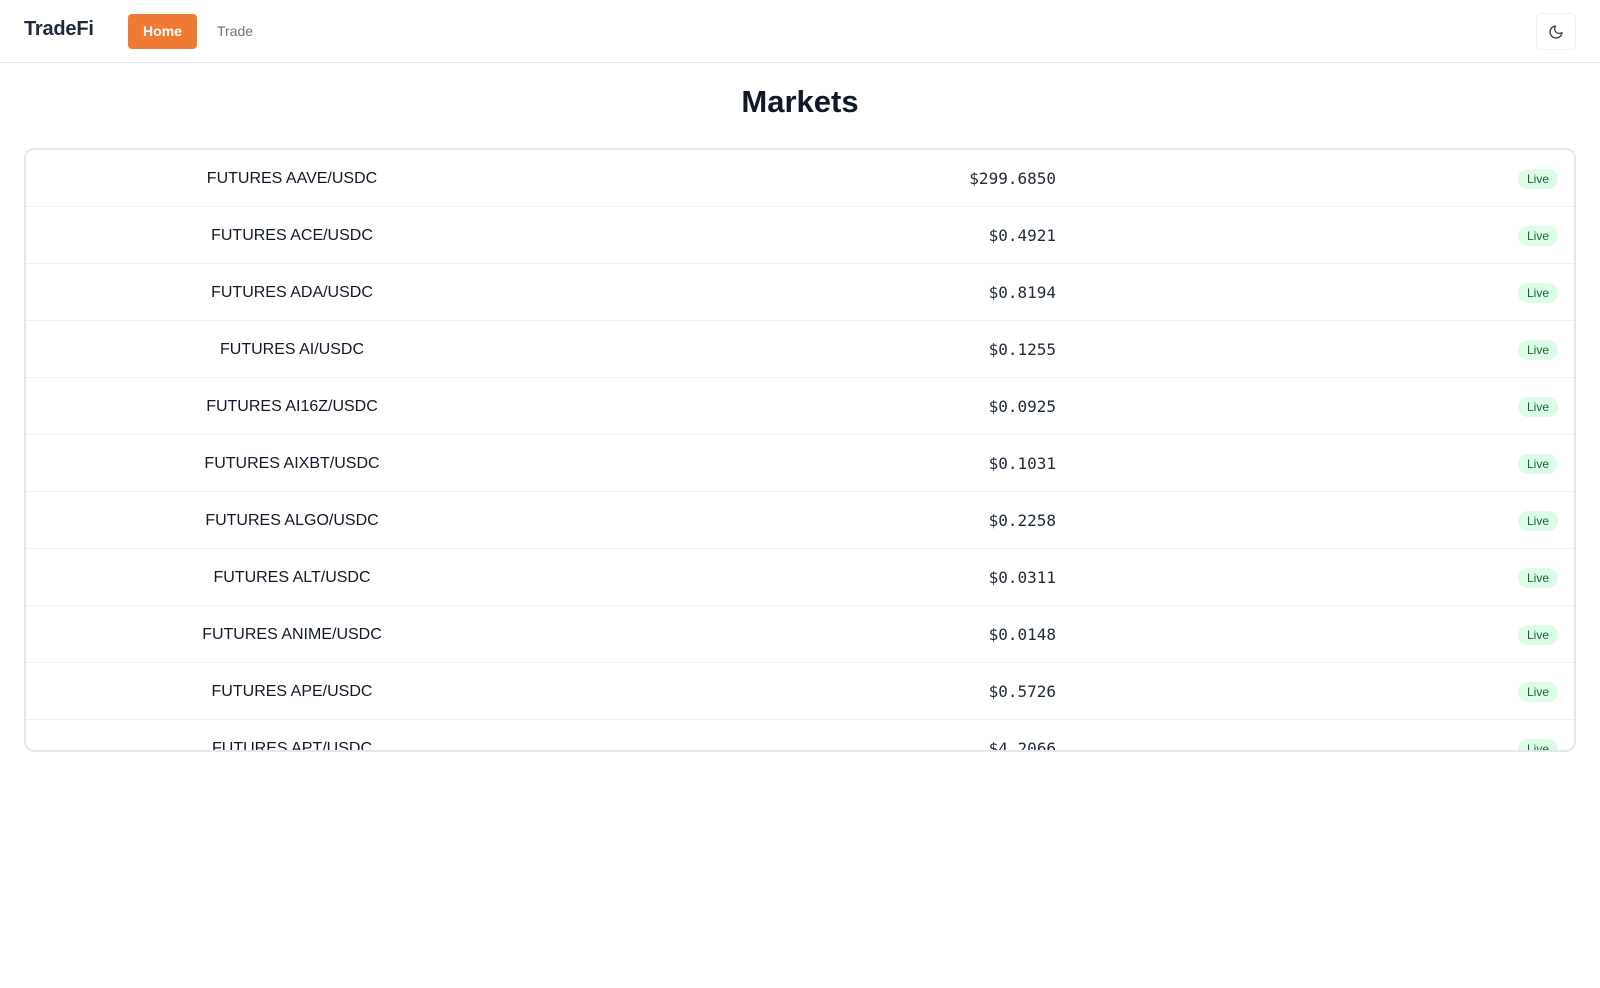 This screenshot has height=988, width=1600. What do you see at coordinates (800, 691) in the screenshot?
I see `market-row: FUTURES APE/USDC $0.5726 Live` at bounding box center [800, 691].